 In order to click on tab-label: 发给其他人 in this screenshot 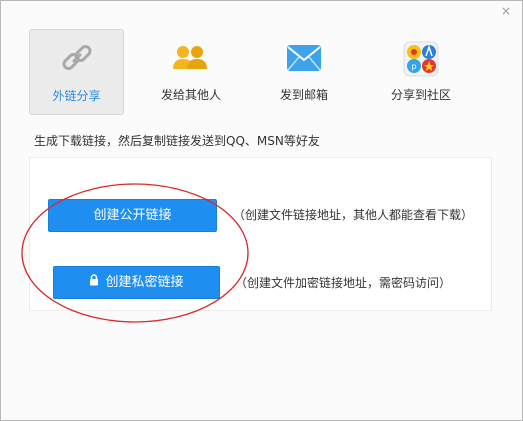, I will do `click(190, 95)`.